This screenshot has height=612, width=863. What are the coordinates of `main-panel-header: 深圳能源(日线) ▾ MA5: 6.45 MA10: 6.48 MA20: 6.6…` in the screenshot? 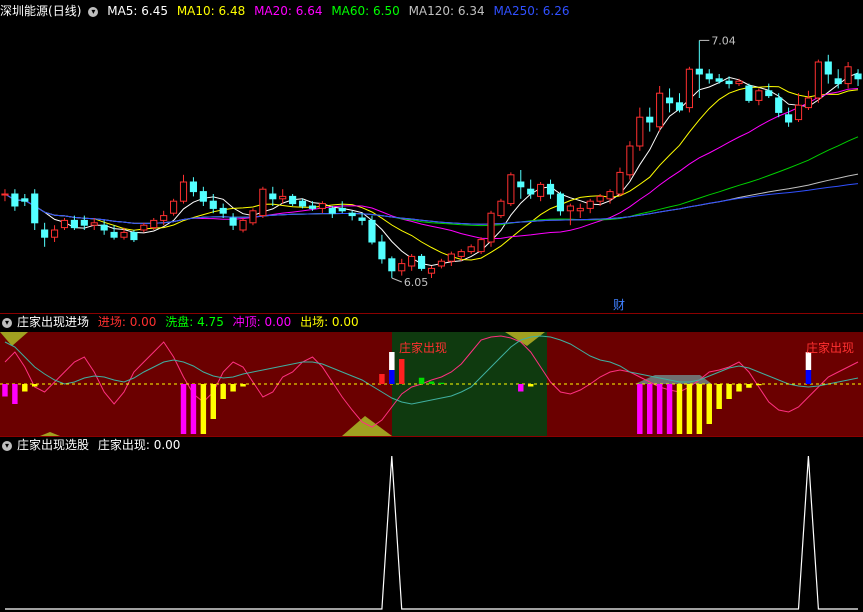 It's located at (287, 11).